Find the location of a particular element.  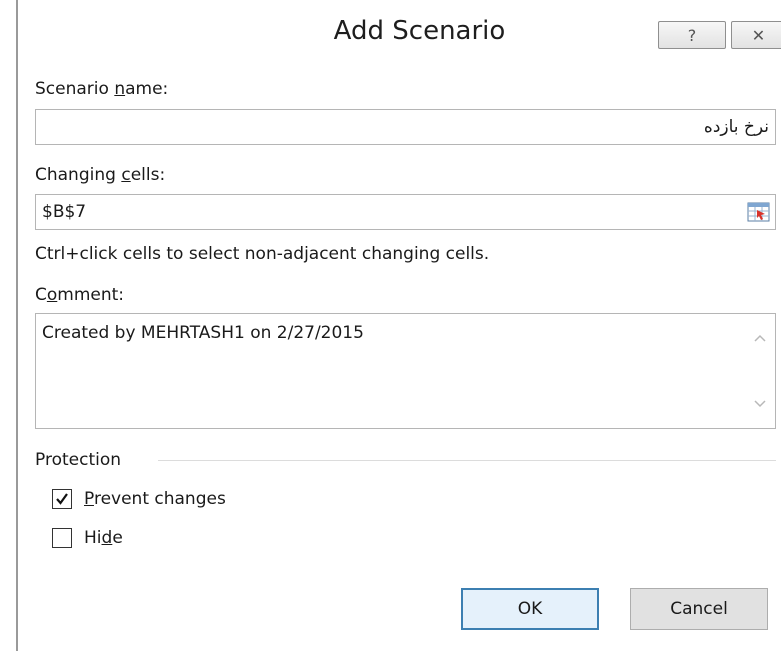

help-button: ? is located at coordinates (692, 35).